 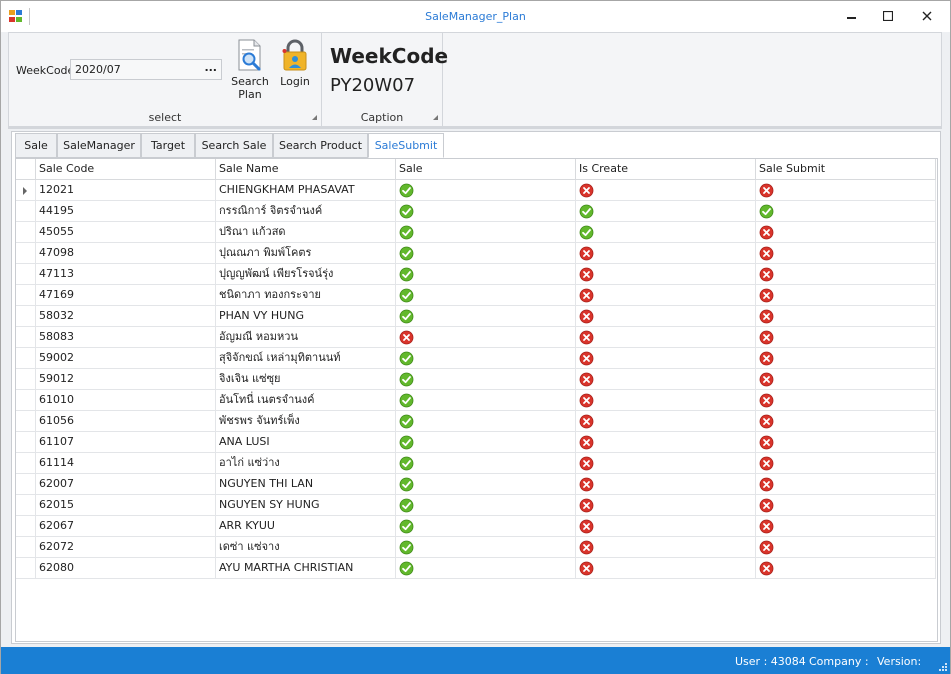 I want to click on select-group-launcher-icon, so click(x=314, y=117).